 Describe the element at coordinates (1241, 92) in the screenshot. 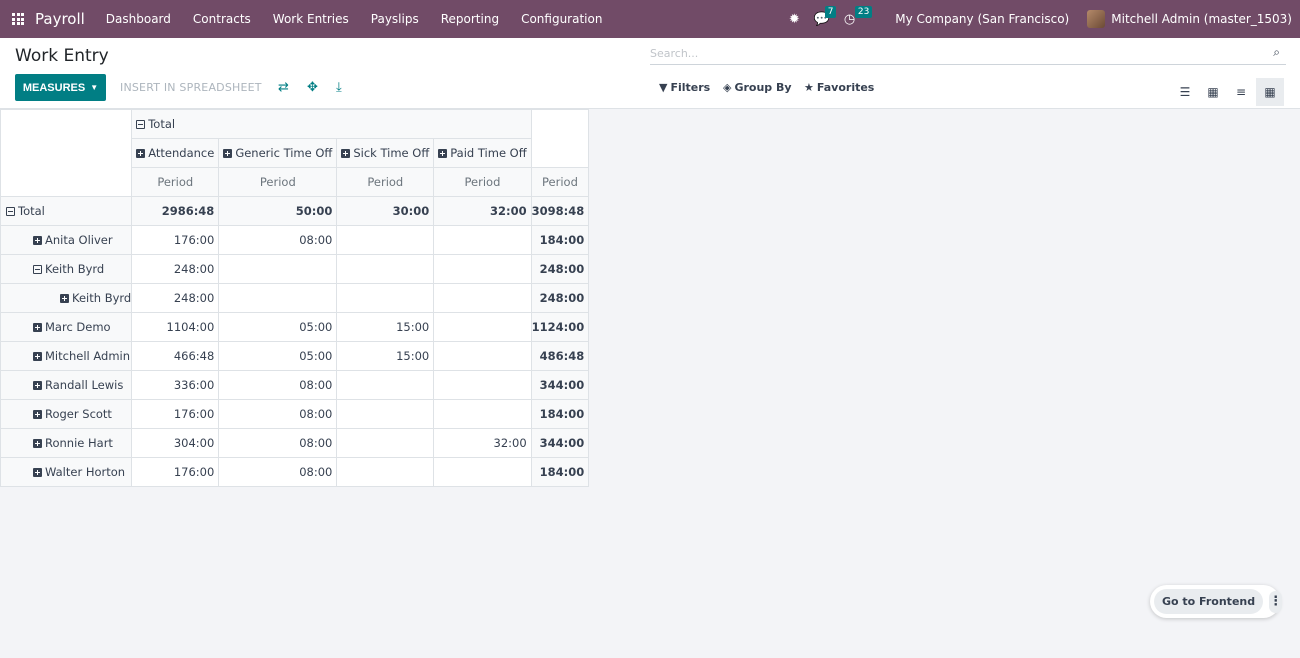

I see `view-list-icon: ≡` at that location.